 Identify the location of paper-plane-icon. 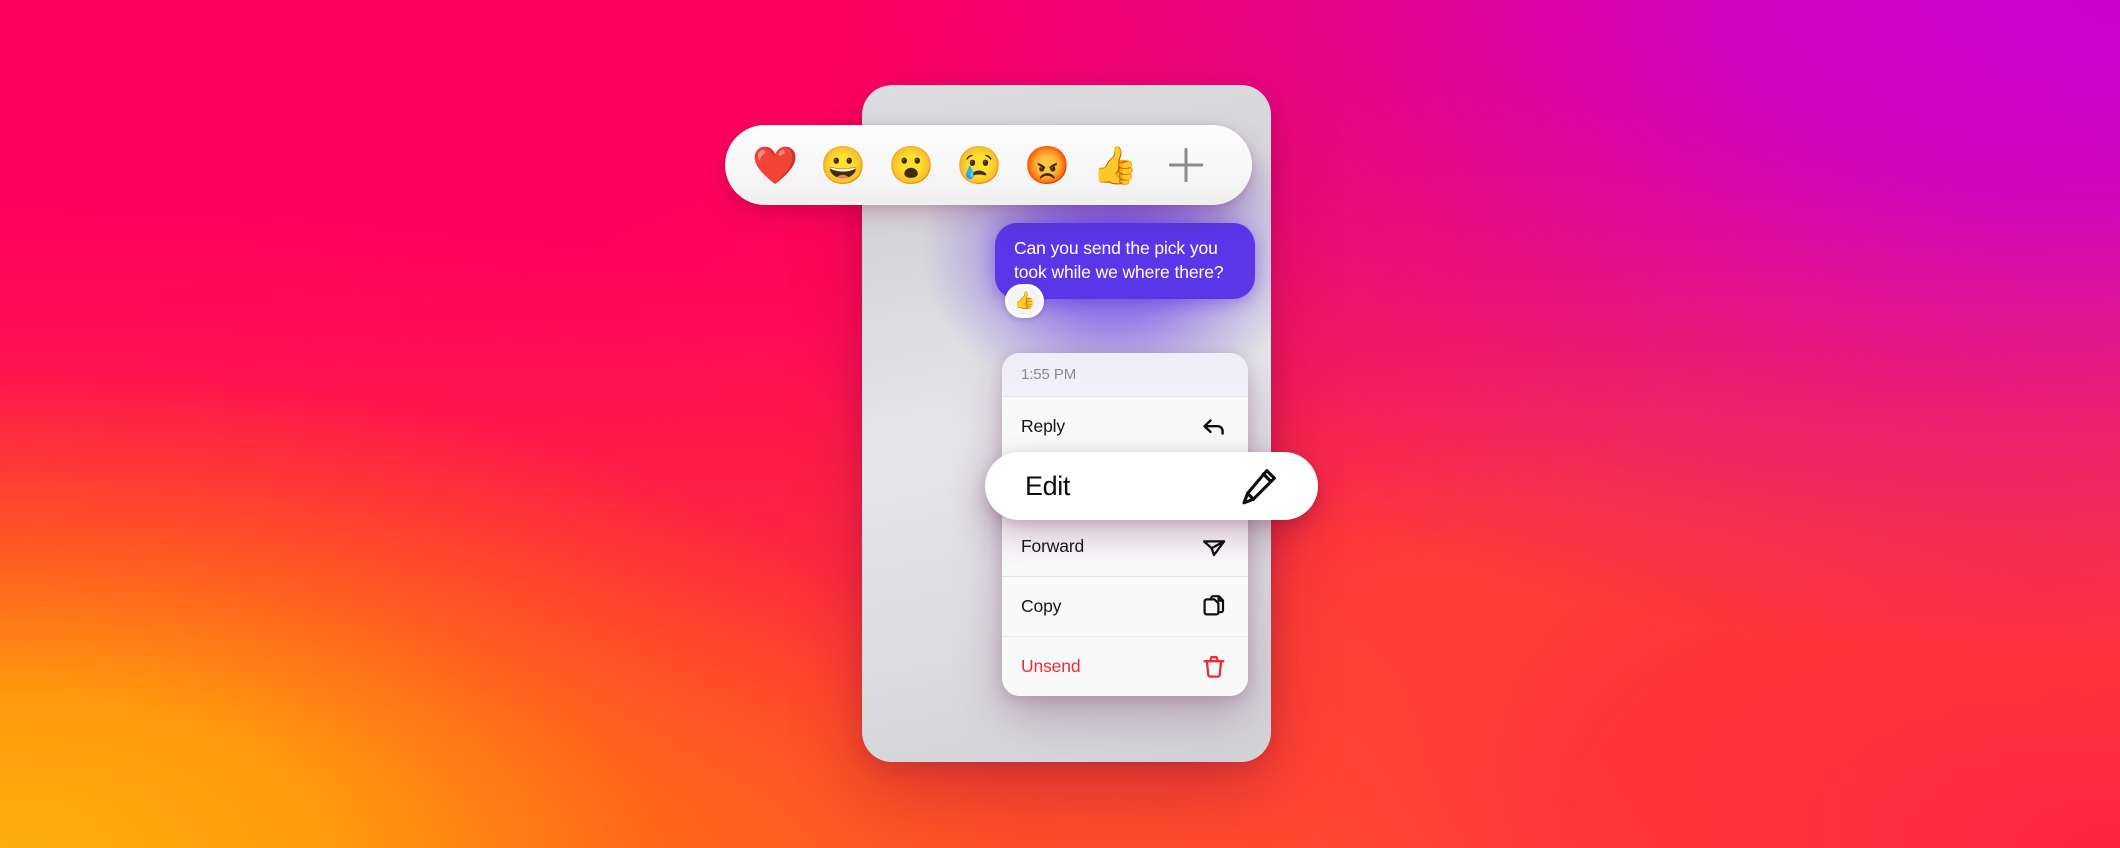
(1214, 547).